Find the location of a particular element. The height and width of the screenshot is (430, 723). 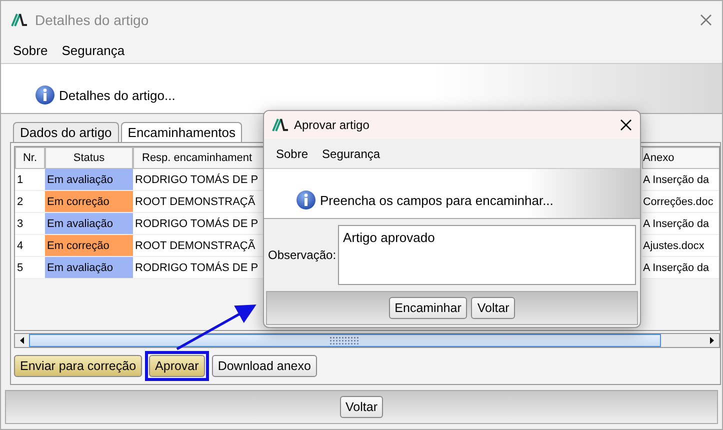

column-header: Anexo is located at coordinates (680, 158).